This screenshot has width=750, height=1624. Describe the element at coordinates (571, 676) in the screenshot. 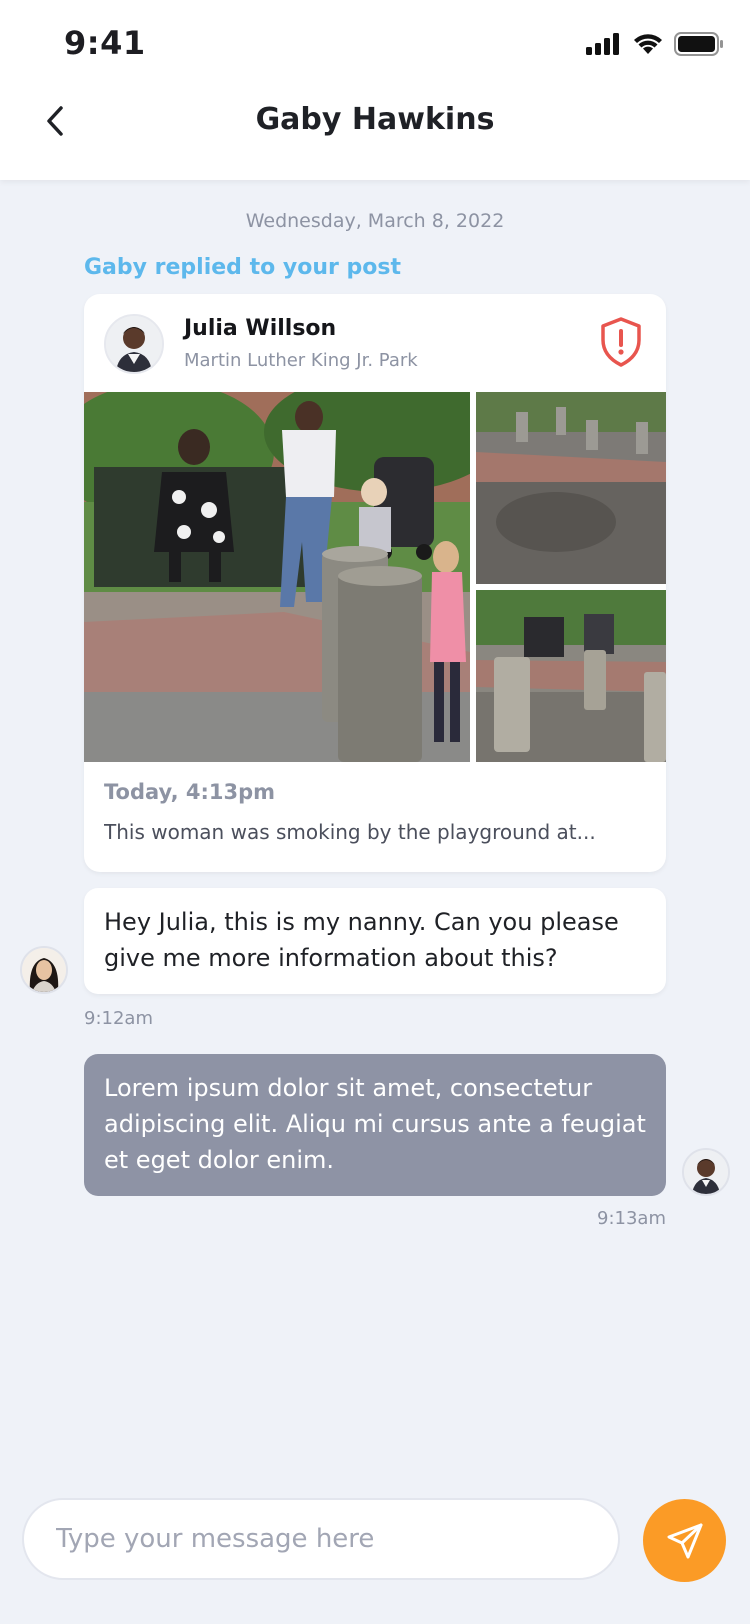

I see `photo-bottom-right` at that location.